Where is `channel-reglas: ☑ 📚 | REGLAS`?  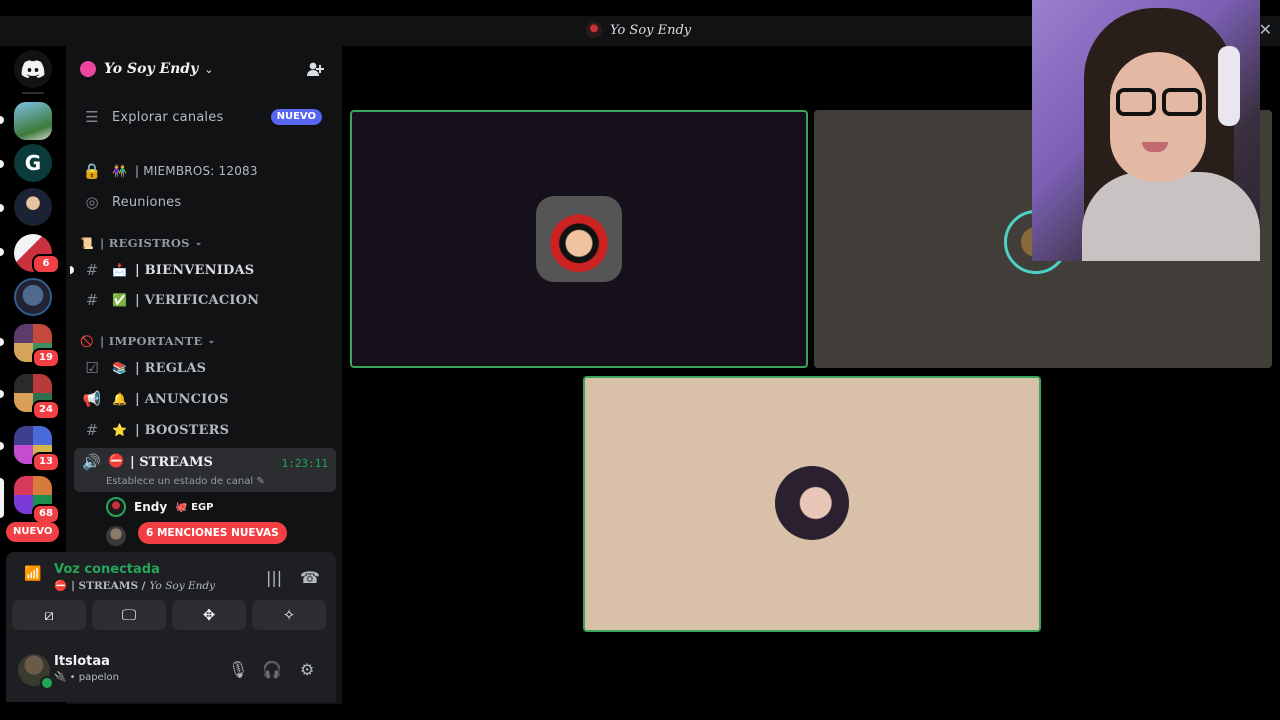 channel-reglas: ☑ 📚 | REGLAS is located at coordinates (205, 368).